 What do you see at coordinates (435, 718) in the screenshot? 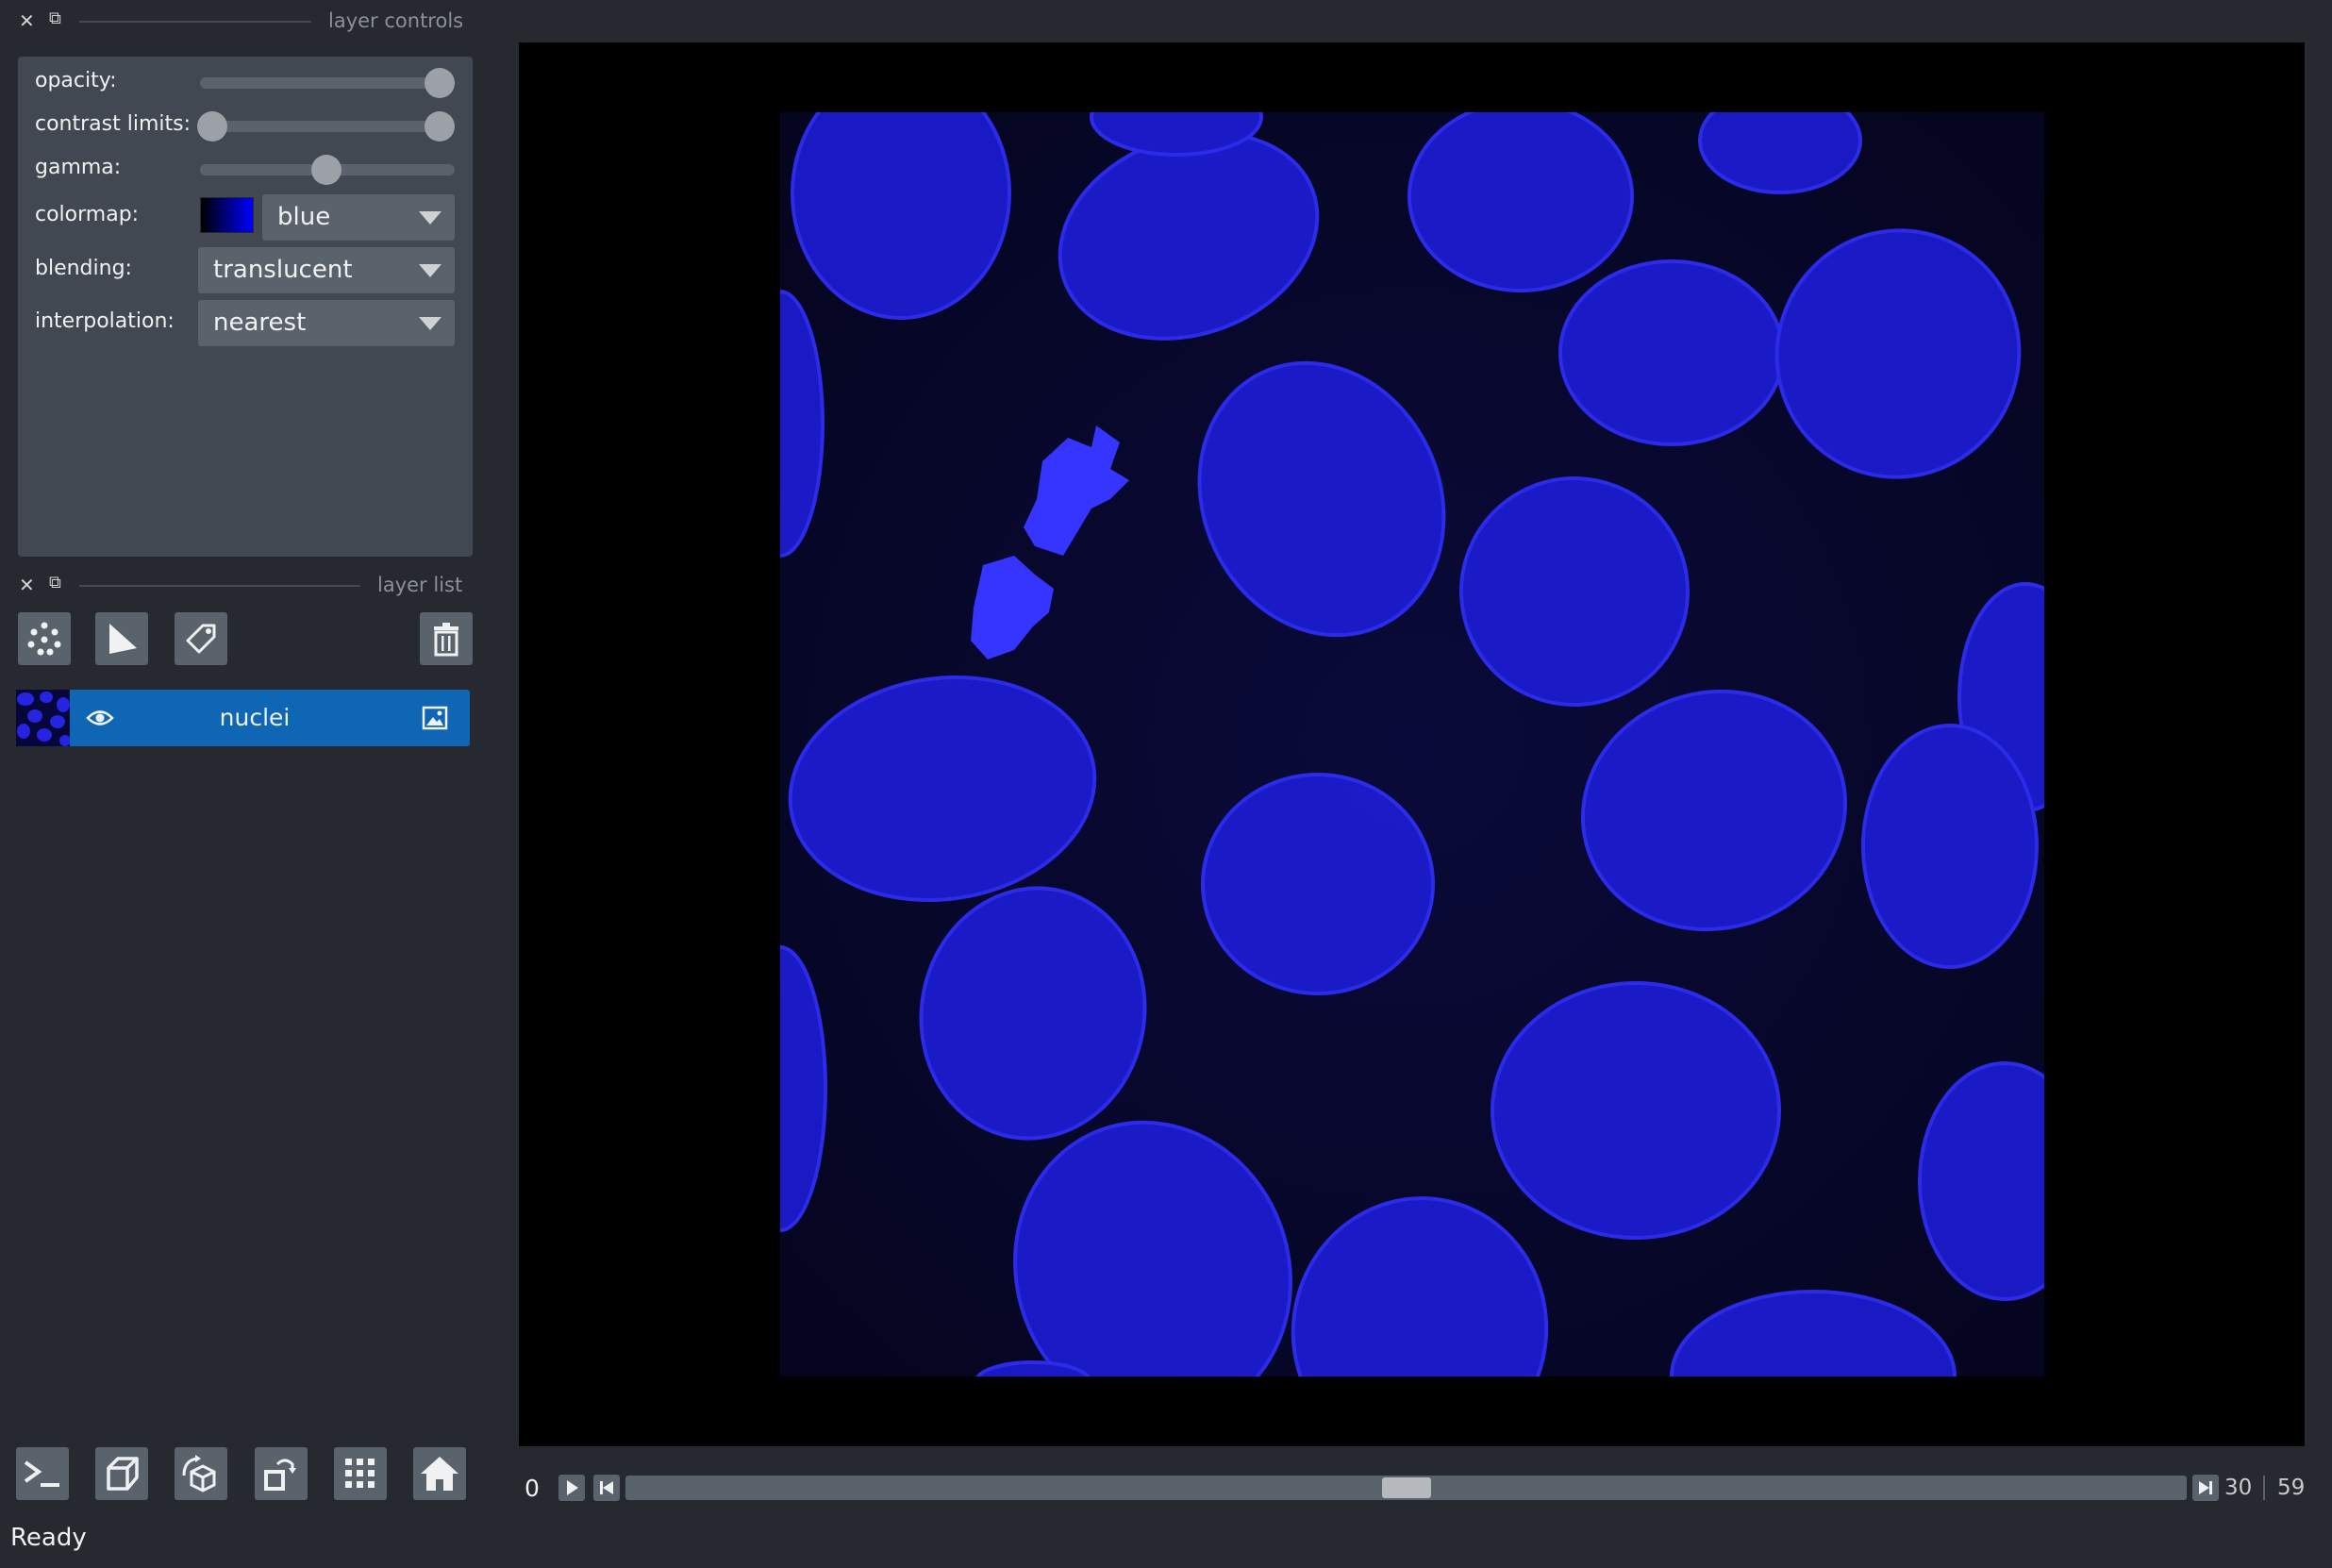
I see `image-layer-icon` at bounding box center [435, 718].